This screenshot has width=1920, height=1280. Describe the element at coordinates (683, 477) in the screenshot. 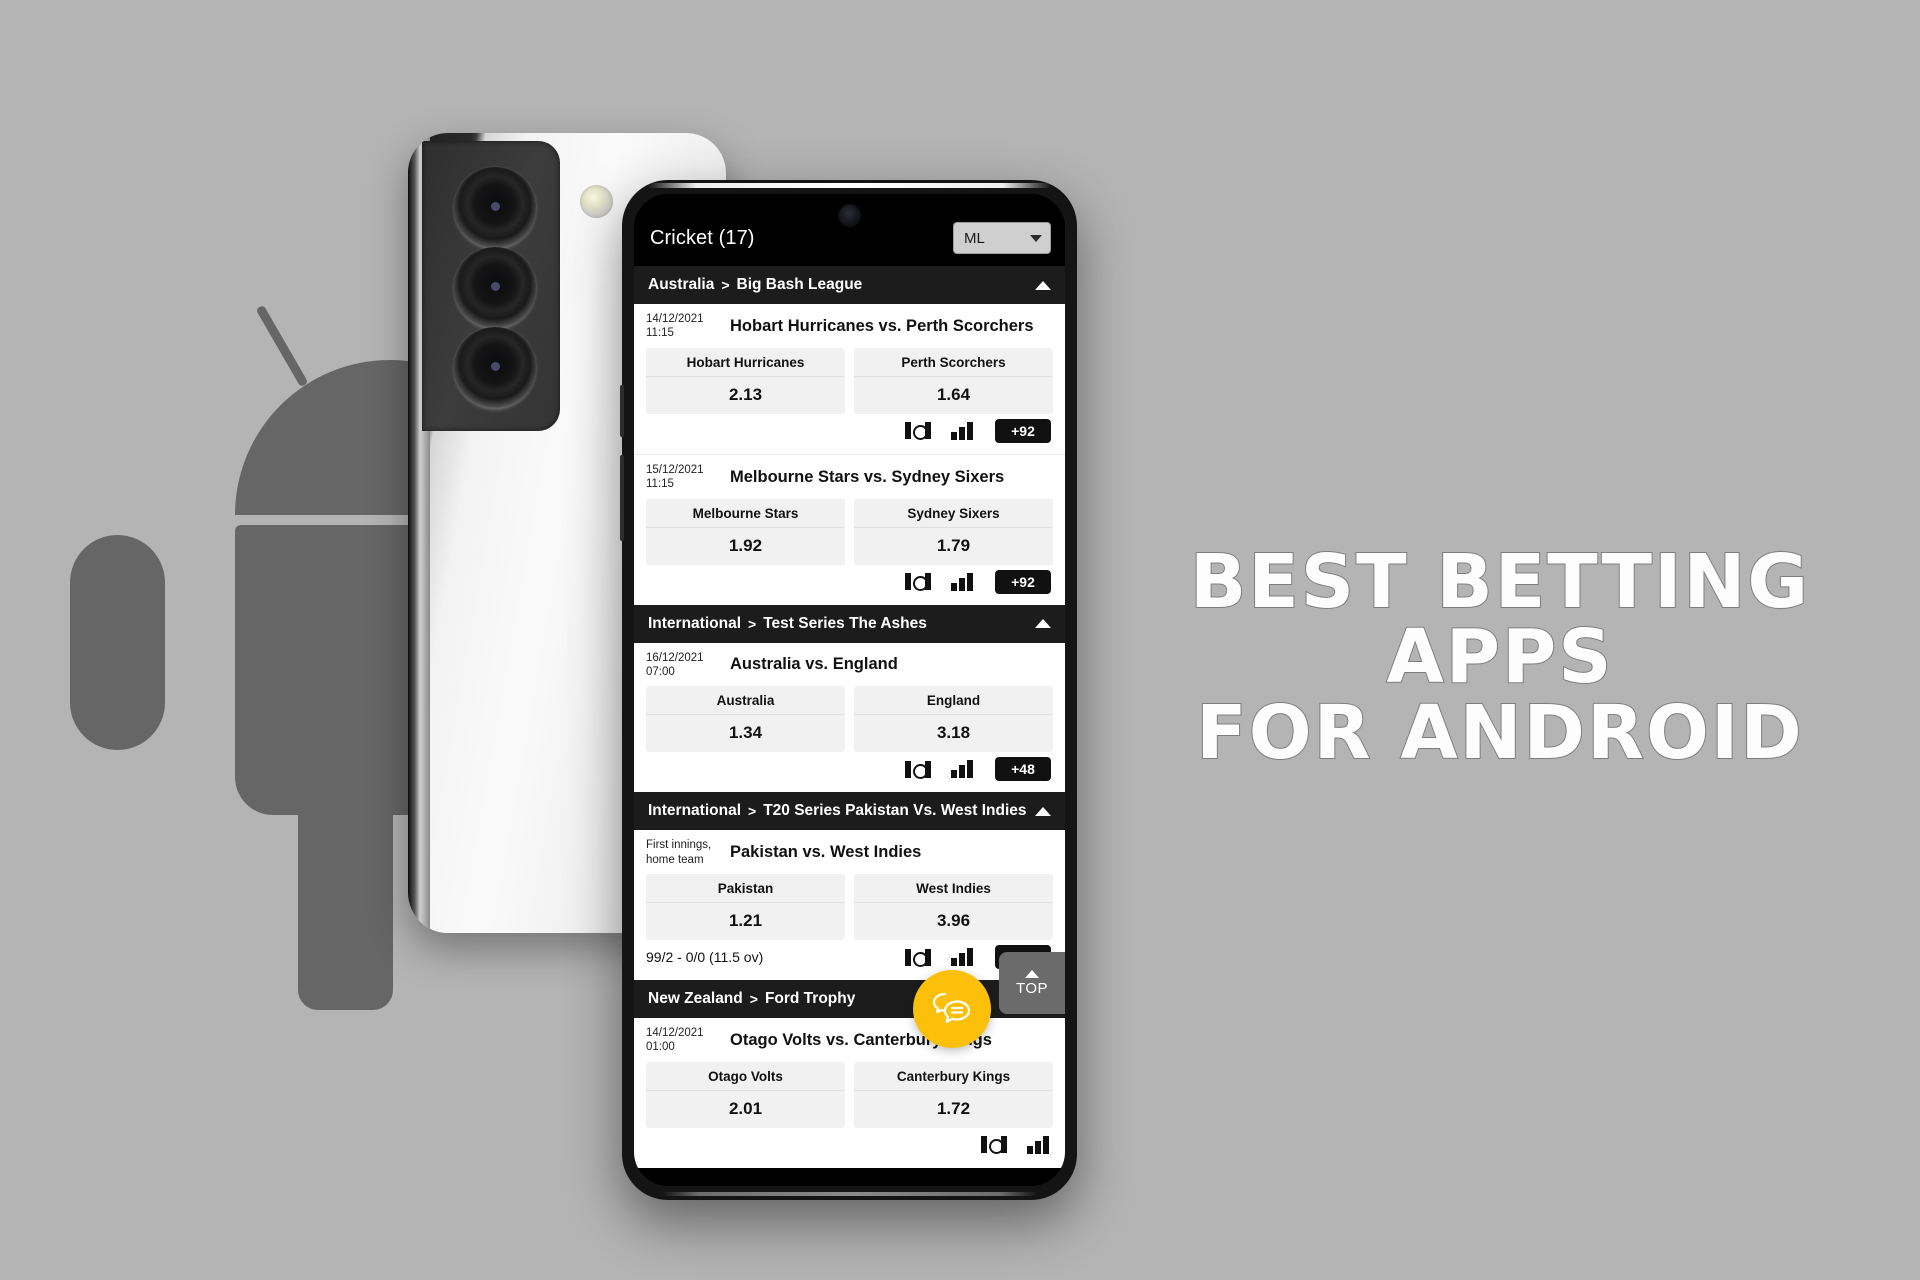

I see `match-datetime: 15/12/2021 11:15` at that location.